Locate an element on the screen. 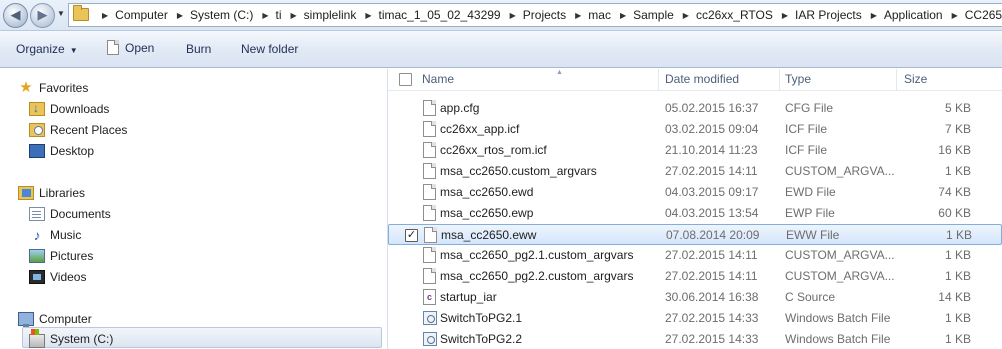 This screenshot has width=1002, height=349. nav-item-pictures: Pictures is located at coordinates (61, 255).